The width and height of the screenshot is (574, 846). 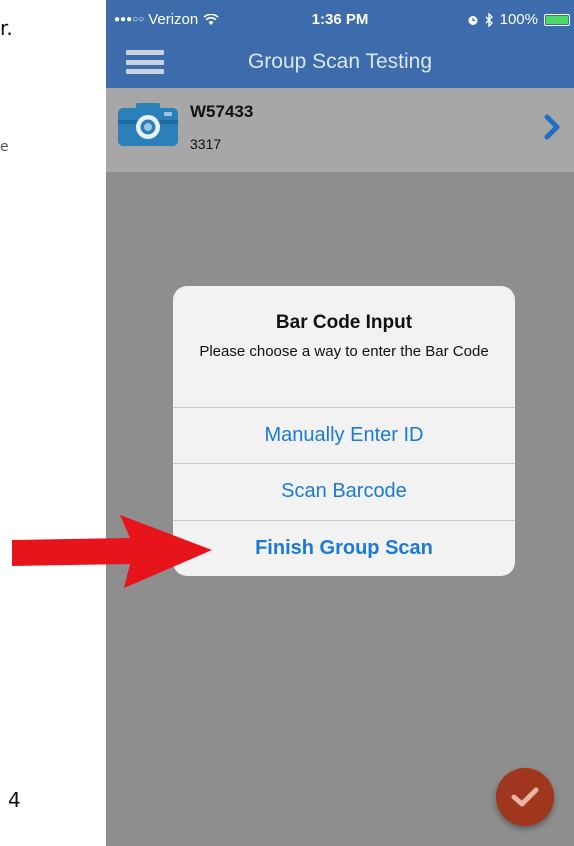 I want to click on battery-icon, so click(x=557, y=19).